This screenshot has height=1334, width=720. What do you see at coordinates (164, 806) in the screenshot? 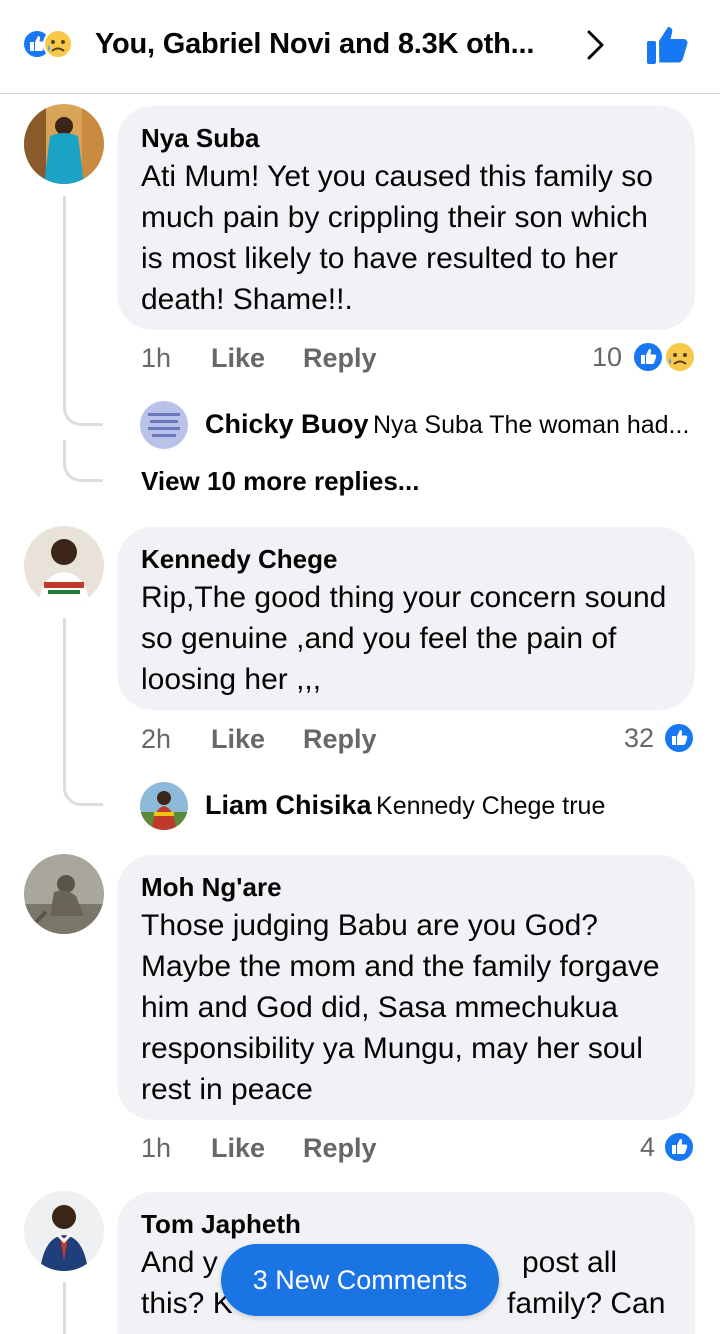
I see `avatar-liam-chisika` at bounding box center [164, 806].